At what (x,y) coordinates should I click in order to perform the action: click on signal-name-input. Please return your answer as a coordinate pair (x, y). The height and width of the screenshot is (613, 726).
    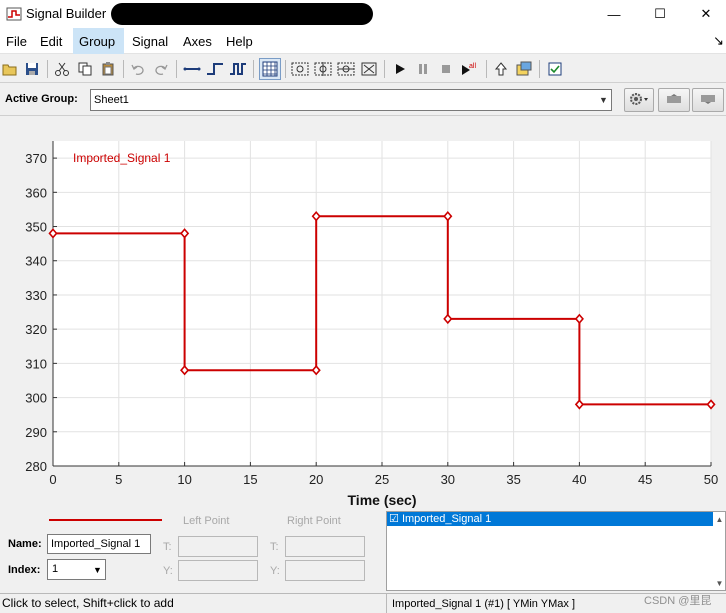
    Looking at the image, I should click on (99, 544).